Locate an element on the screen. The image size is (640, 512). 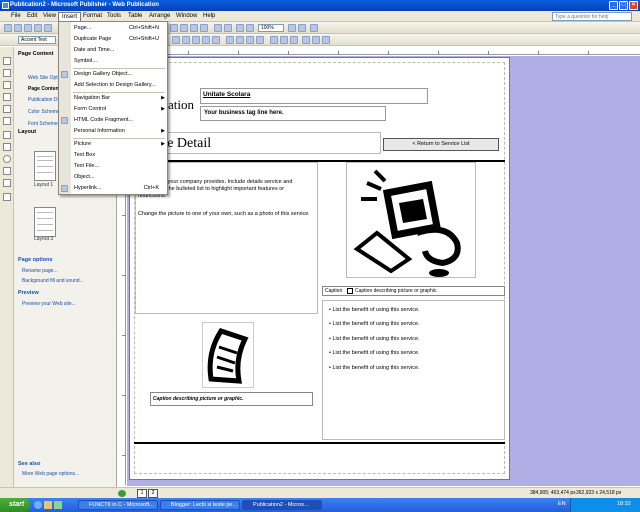
autoshapes-tool-icon is located at coordinates (7, 183).